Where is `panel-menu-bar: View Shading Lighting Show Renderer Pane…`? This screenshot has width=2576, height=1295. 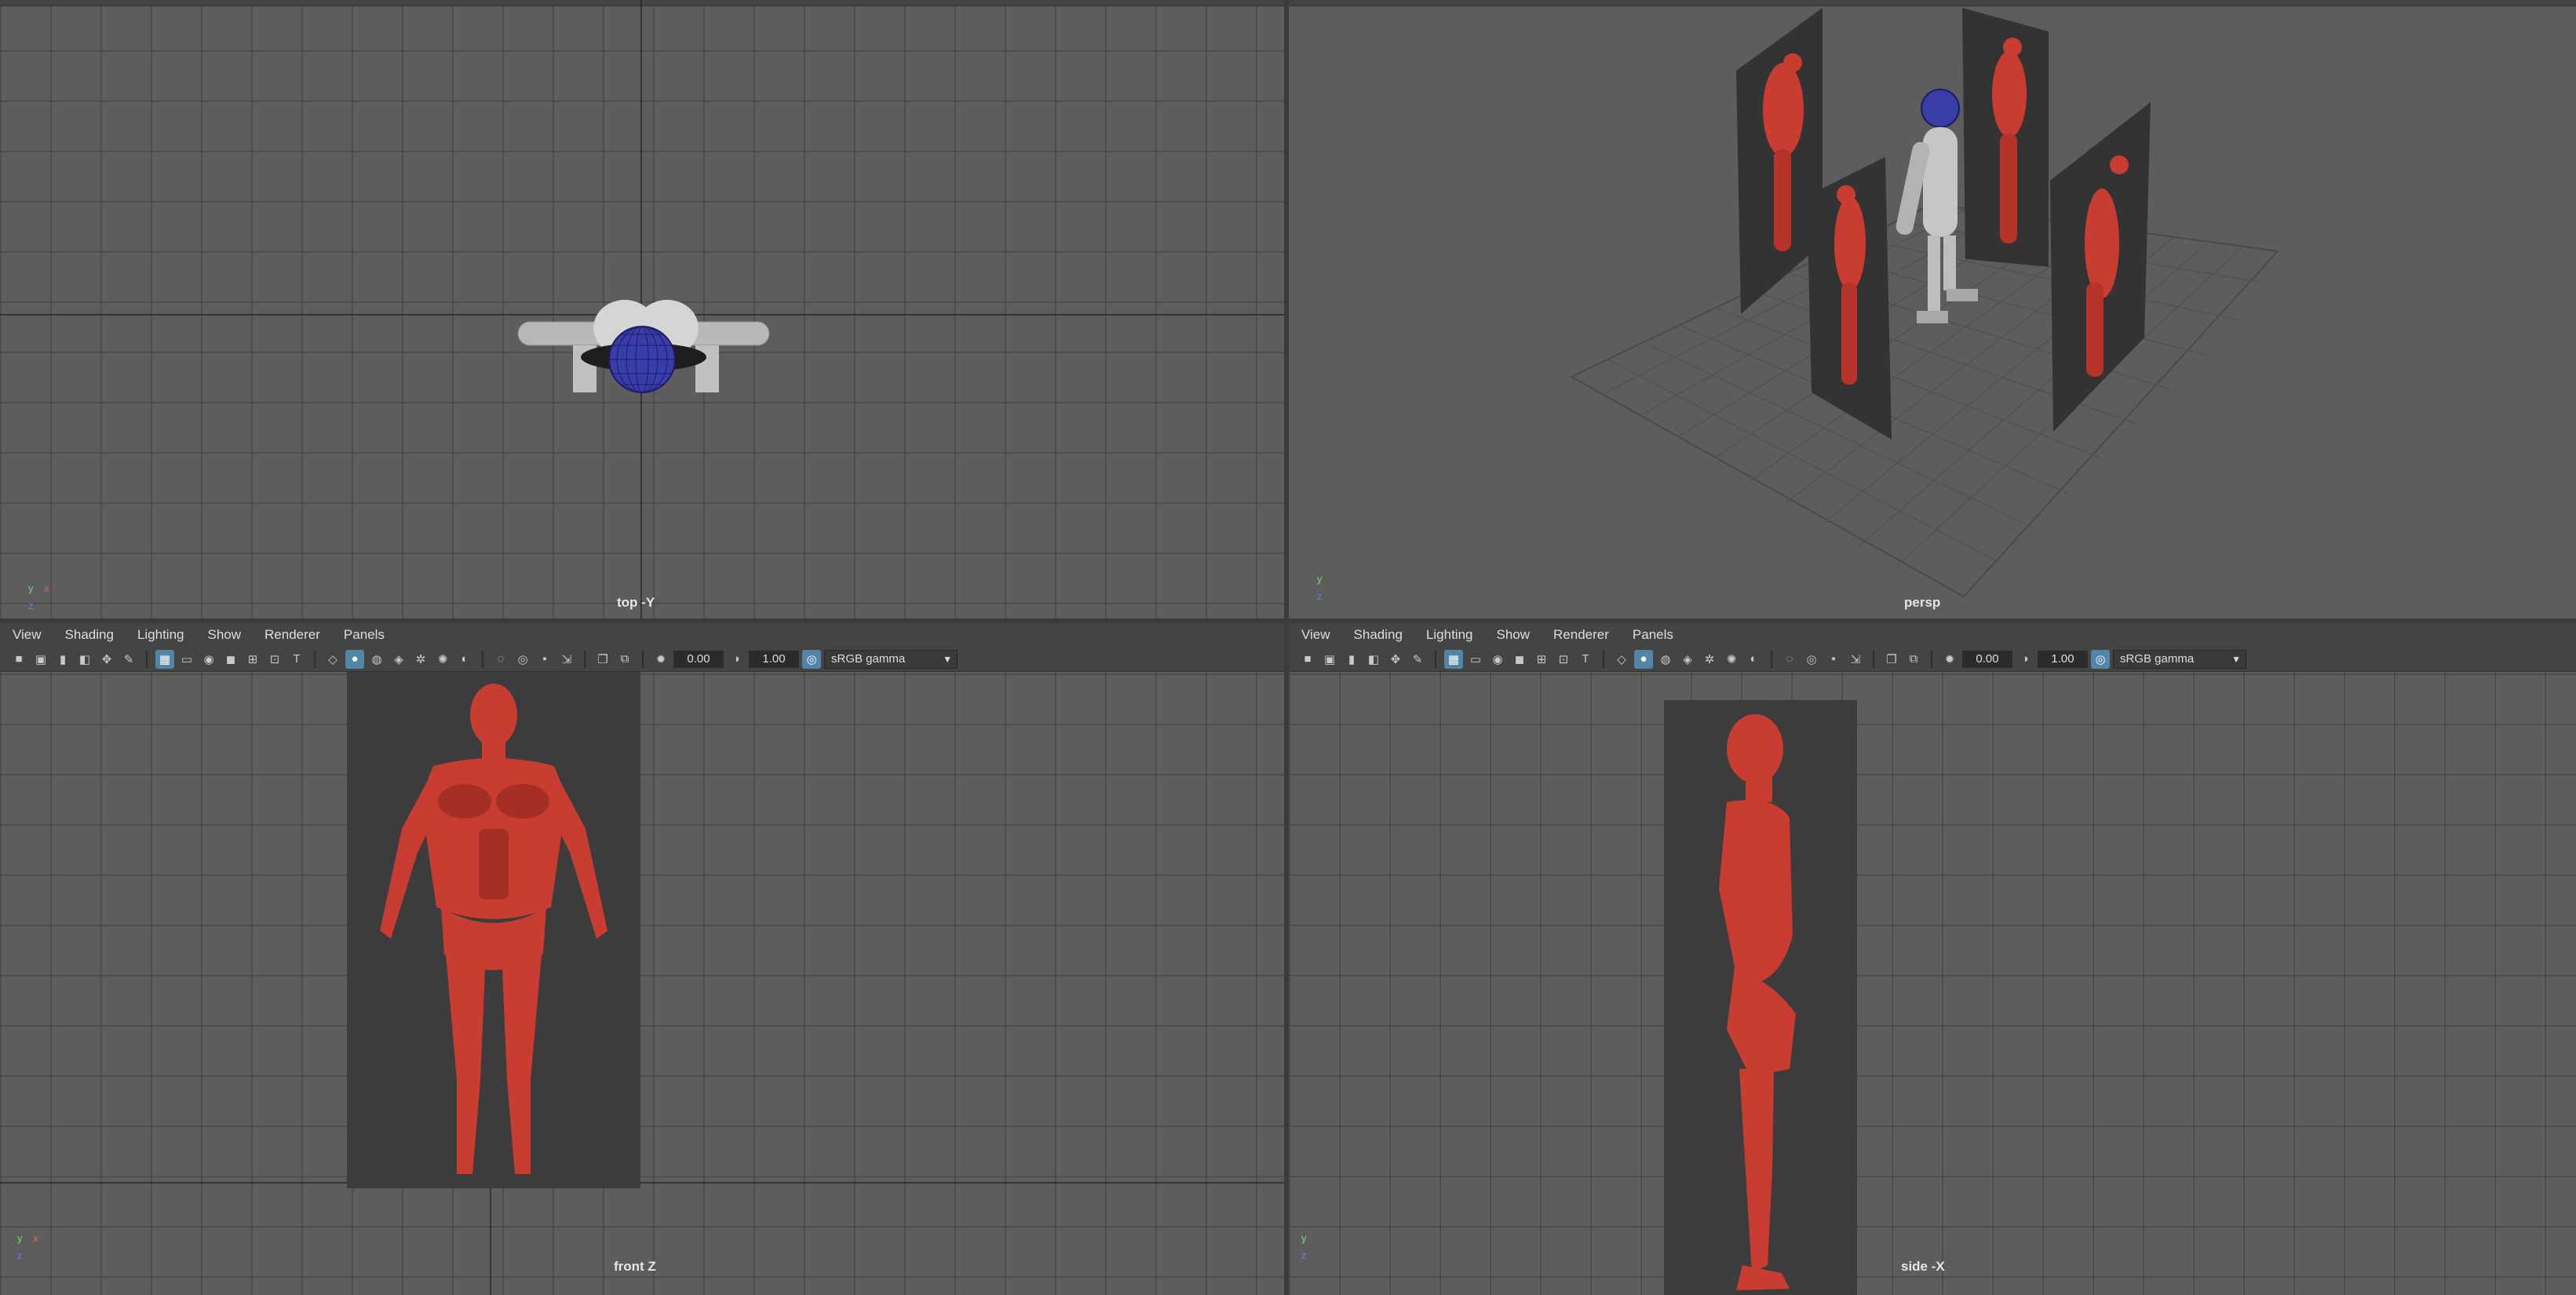
panel-menu-bar: View Shading Lighting Show Renderer Pane… is located at coordinates (1932, 635).